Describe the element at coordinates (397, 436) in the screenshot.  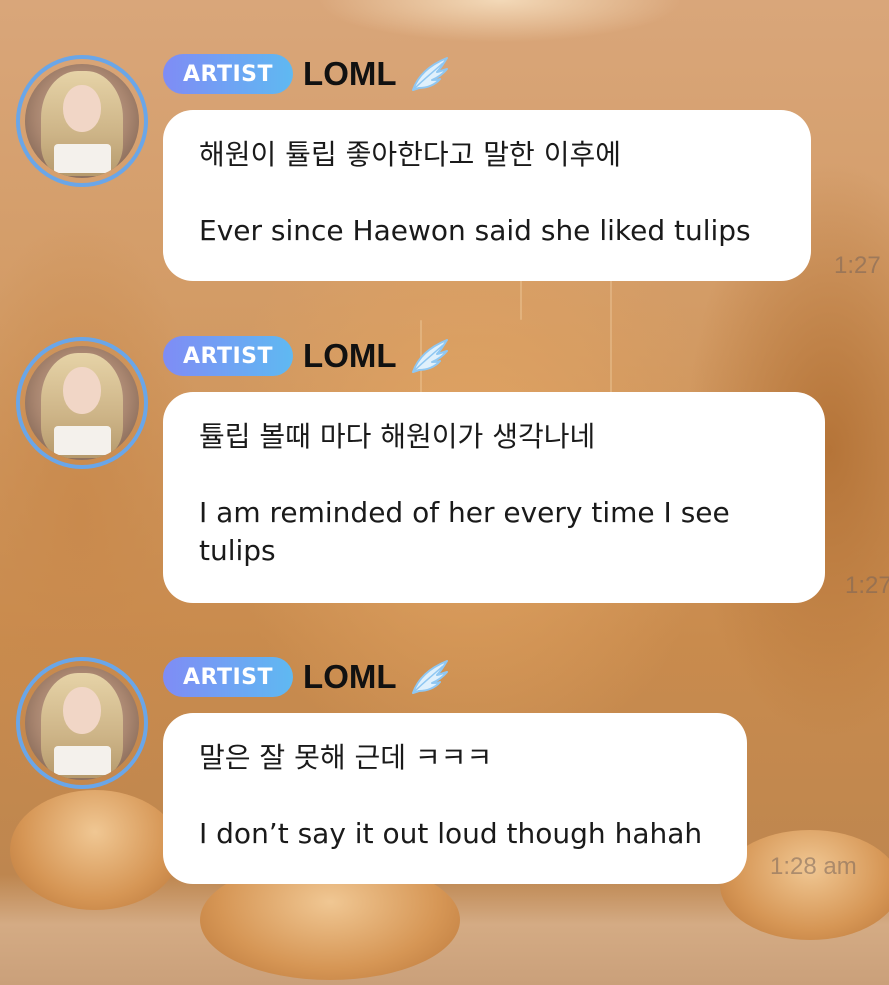
I see `message-korean-text: 튤립 볼때 마다 해원이가 생각나네` at that location.